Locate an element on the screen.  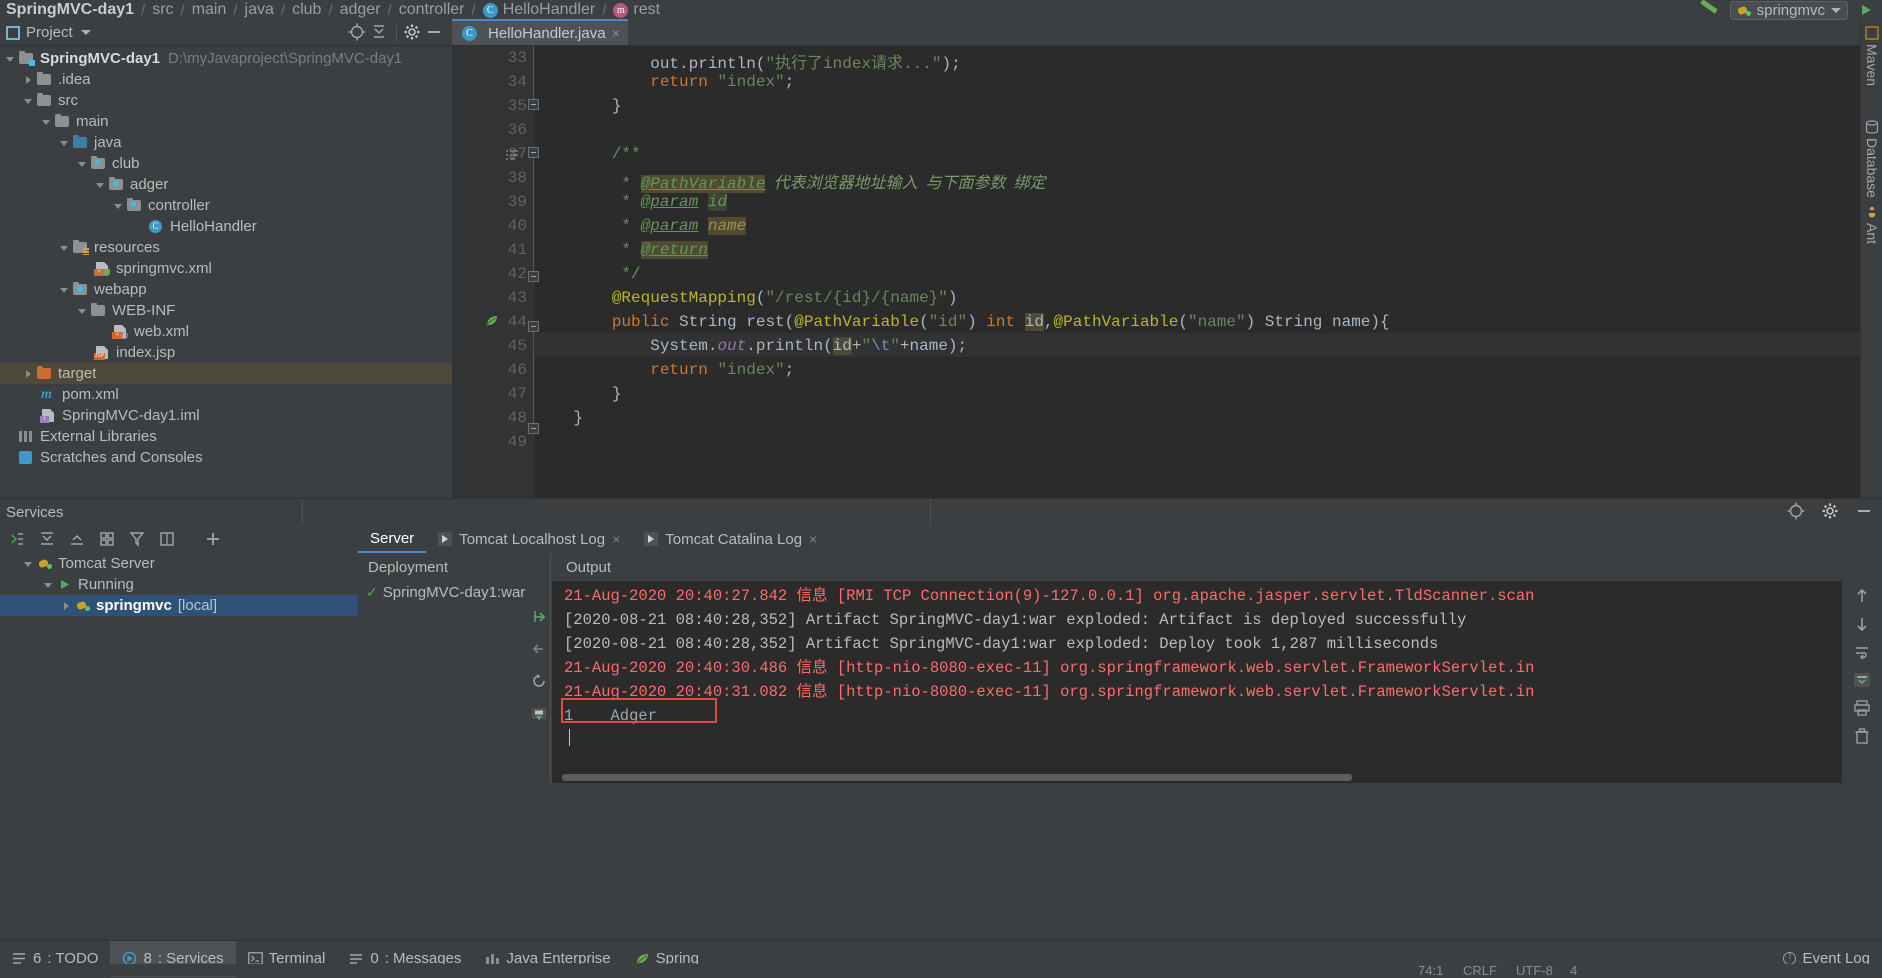
breadcrumb-item-java: java is located at coordinates (259, 10).